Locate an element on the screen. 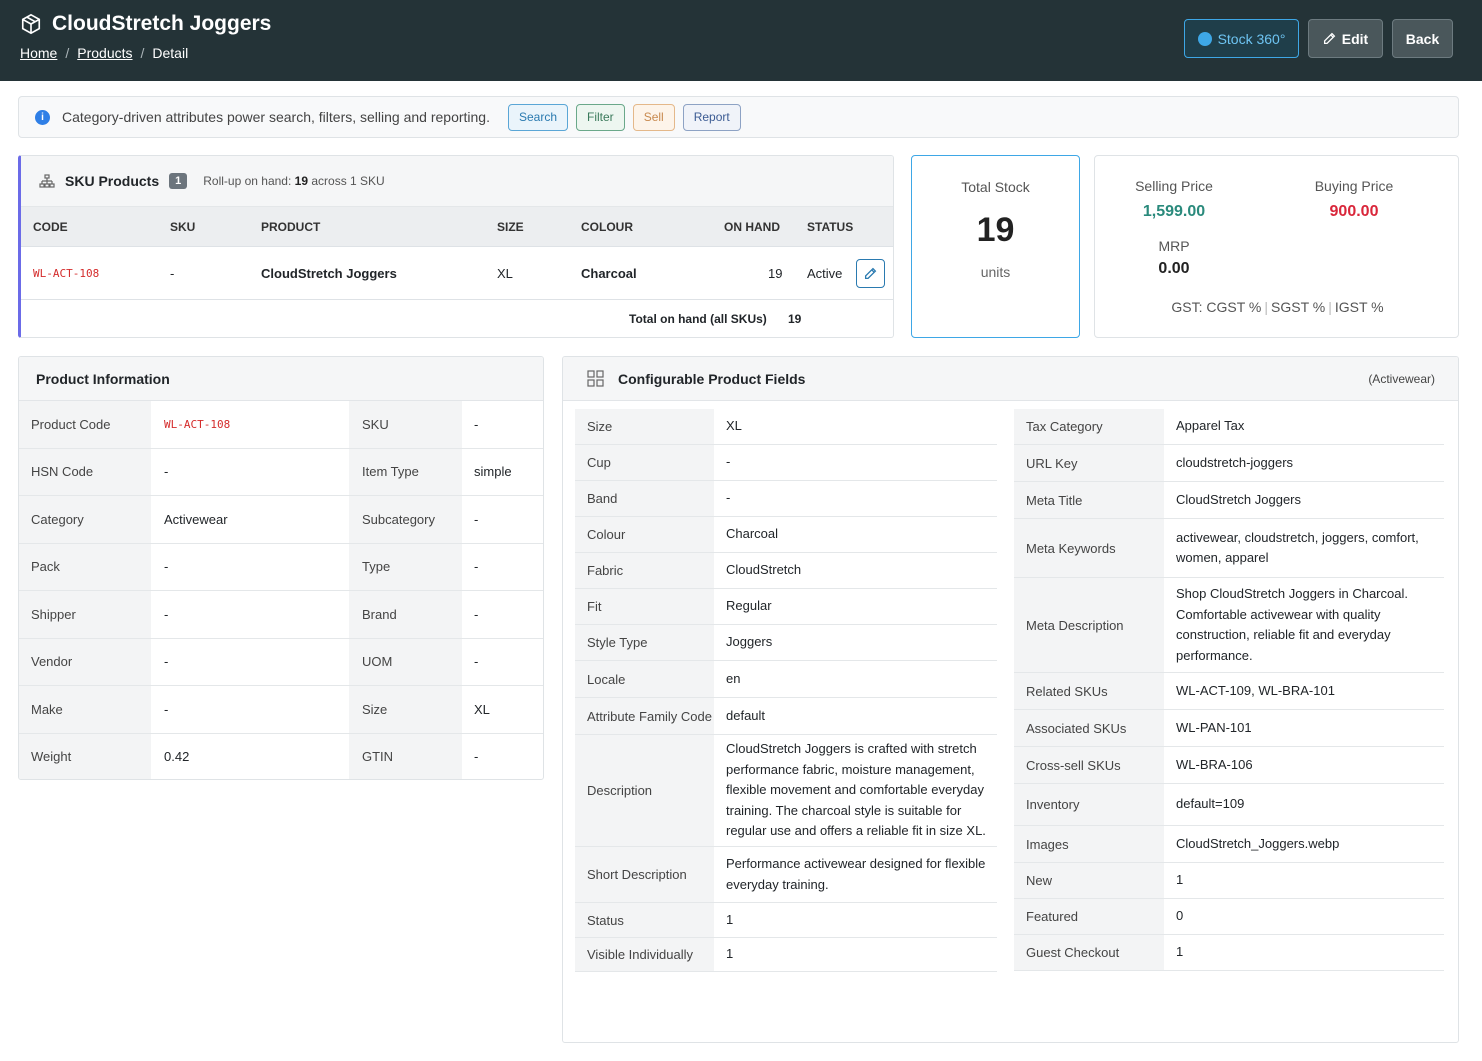 The image size is (1482, 1061). sell-pill: Sell is located at coordinates (653, 117).